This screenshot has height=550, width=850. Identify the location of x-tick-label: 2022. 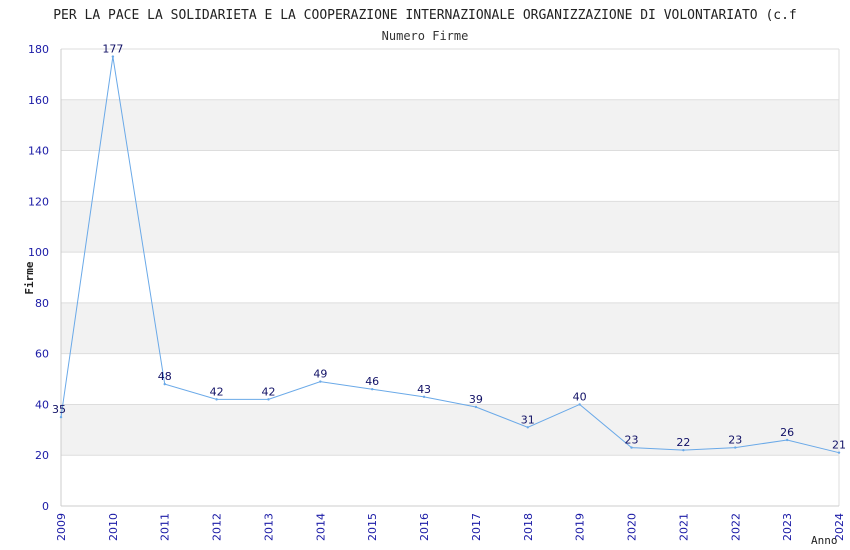
(735, 527).